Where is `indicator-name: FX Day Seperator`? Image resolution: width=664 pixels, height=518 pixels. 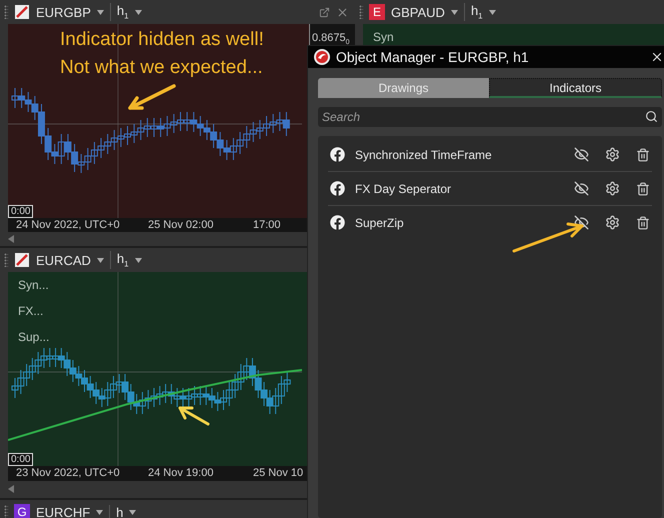
indicator-name: FX Day Seperator is located at coordinates (456, 189).